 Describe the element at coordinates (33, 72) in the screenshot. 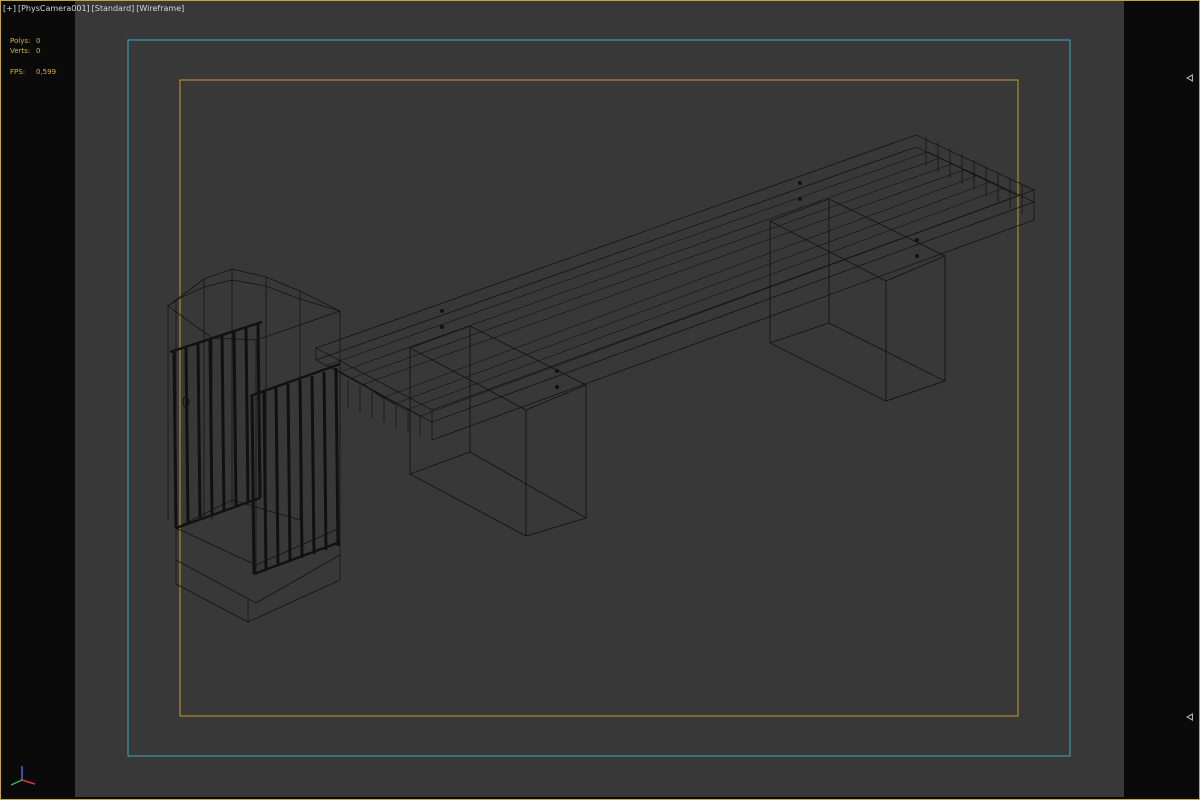

I see `stat-fps: FPS: 0,599` at that location.